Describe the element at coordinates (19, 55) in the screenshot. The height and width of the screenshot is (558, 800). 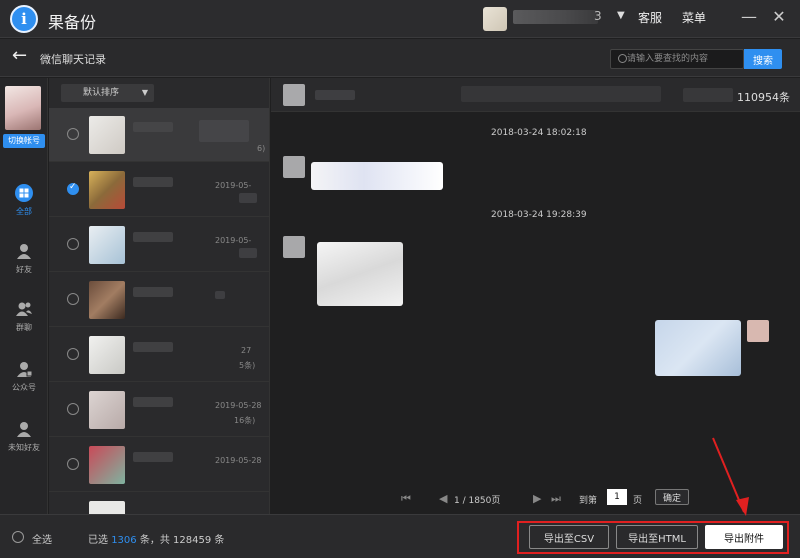
I see `back-arrow-icon: ←` at that location.